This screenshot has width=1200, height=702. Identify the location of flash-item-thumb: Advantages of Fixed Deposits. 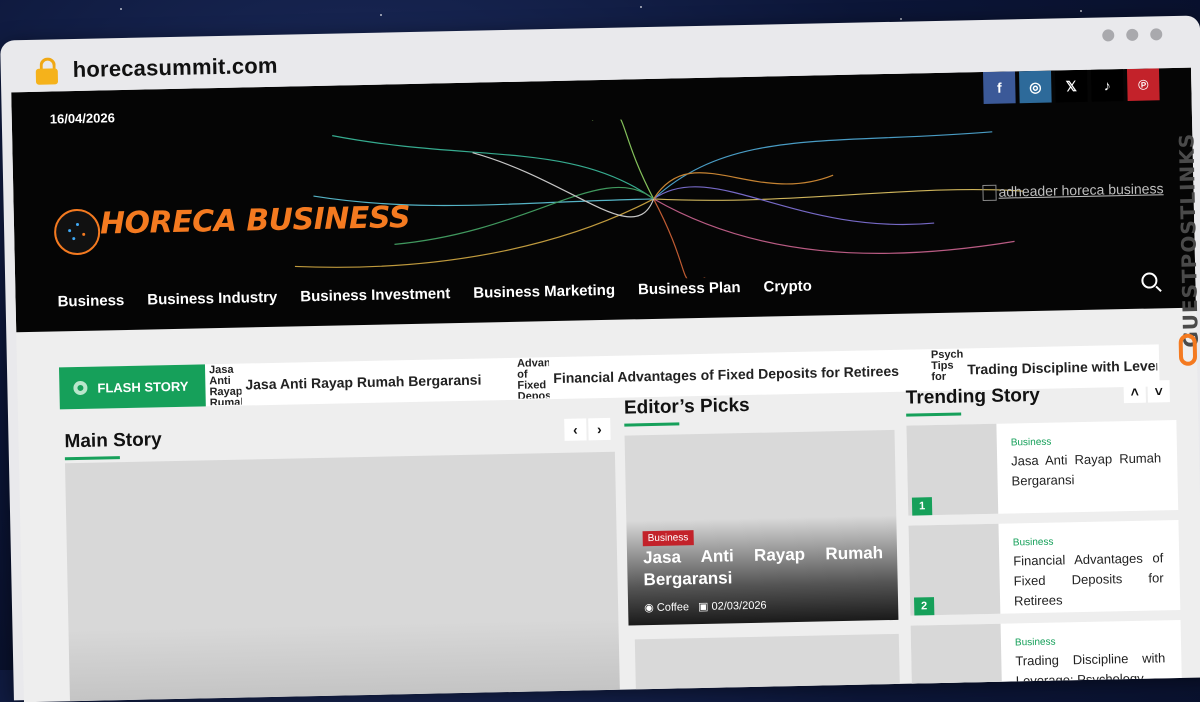
(533, 378).